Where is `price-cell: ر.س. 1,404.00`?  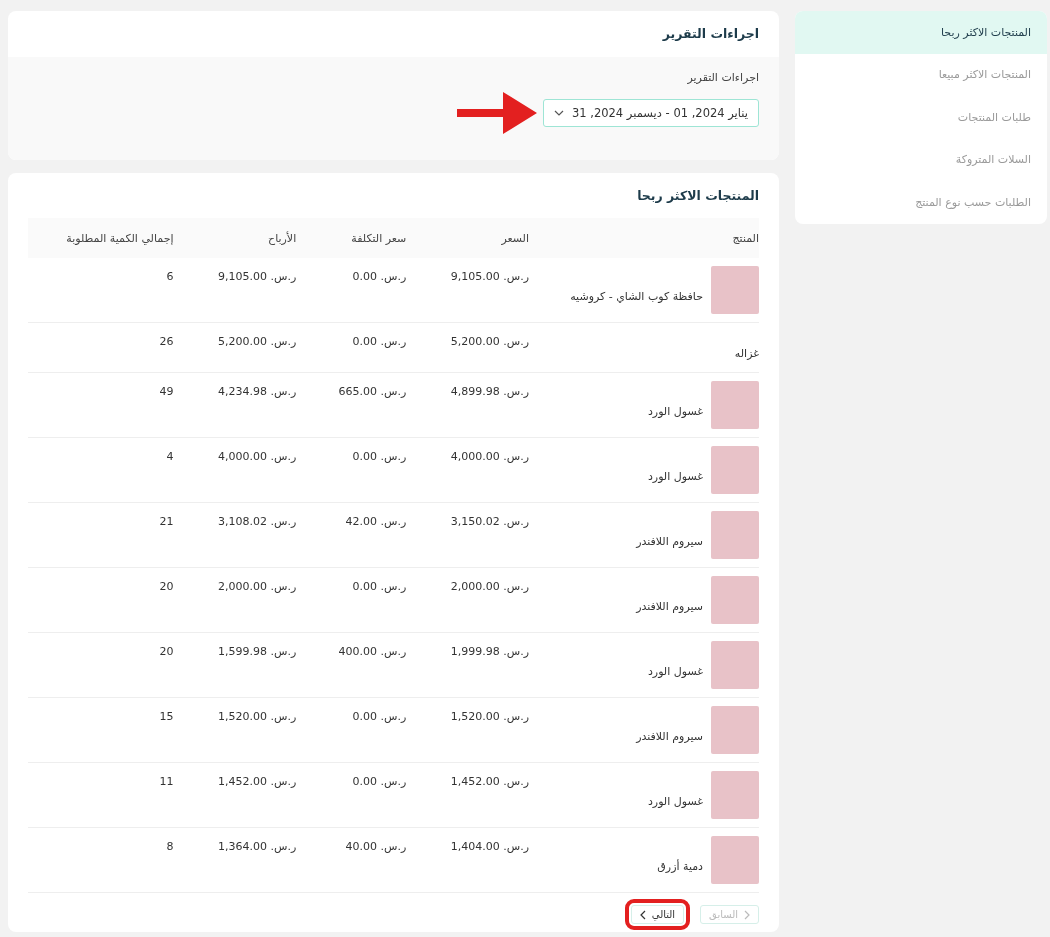
price-cell: ر.س. 1,404.00 is located at coordinates (489, 846).